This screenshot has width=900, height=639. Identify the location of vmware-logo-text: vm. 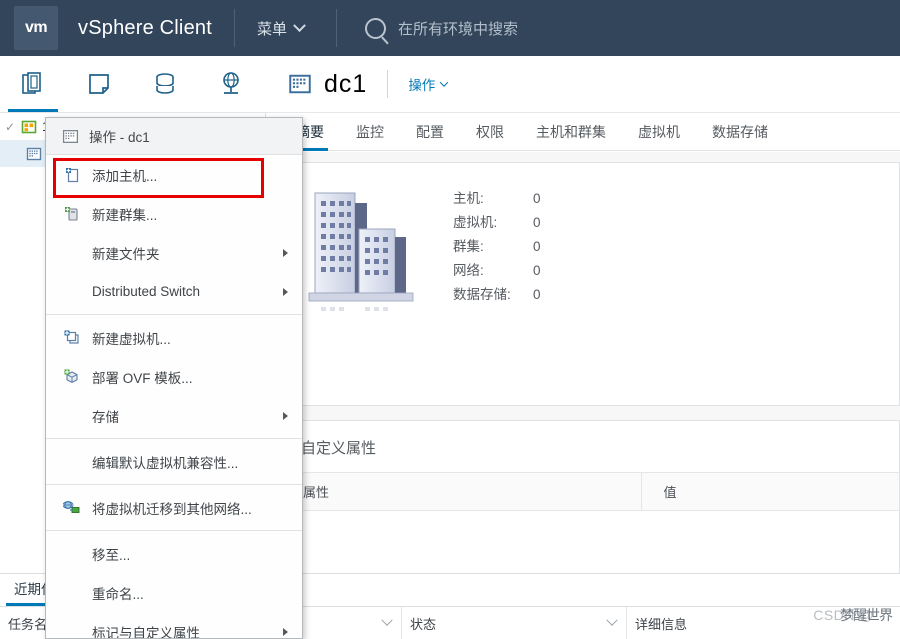
(36, 27).